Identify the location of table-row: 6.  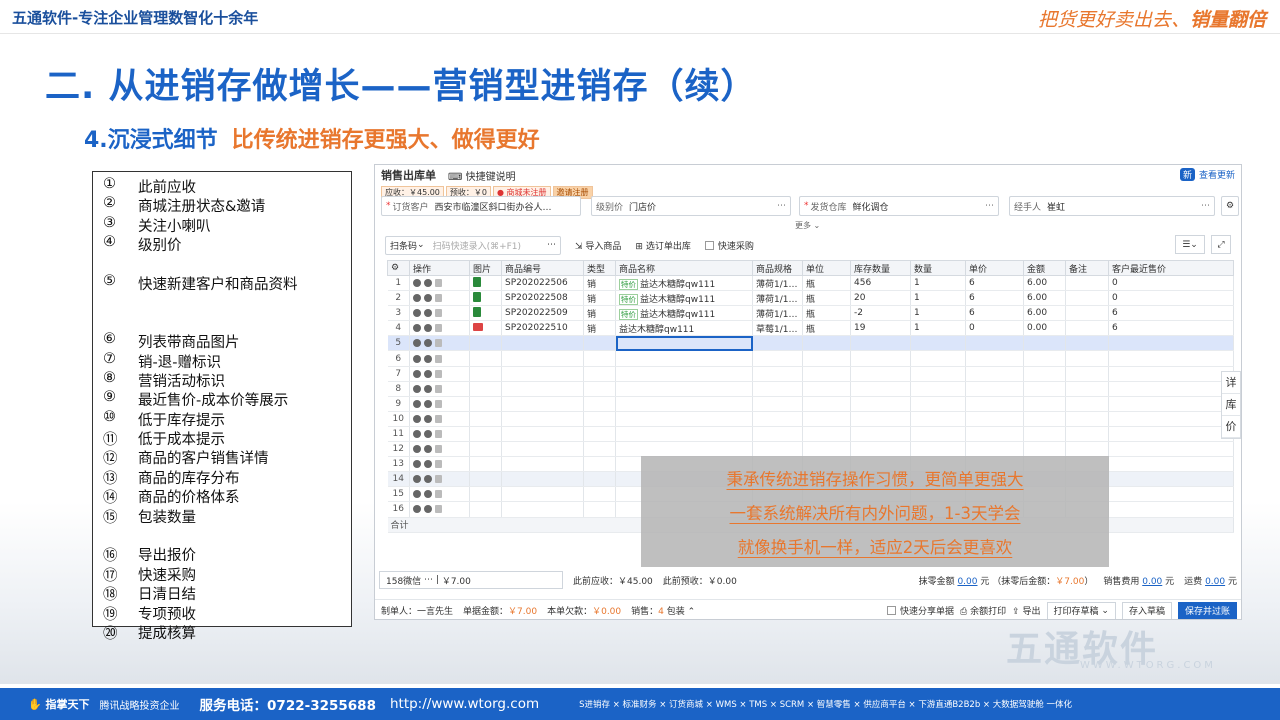
(810, 358).